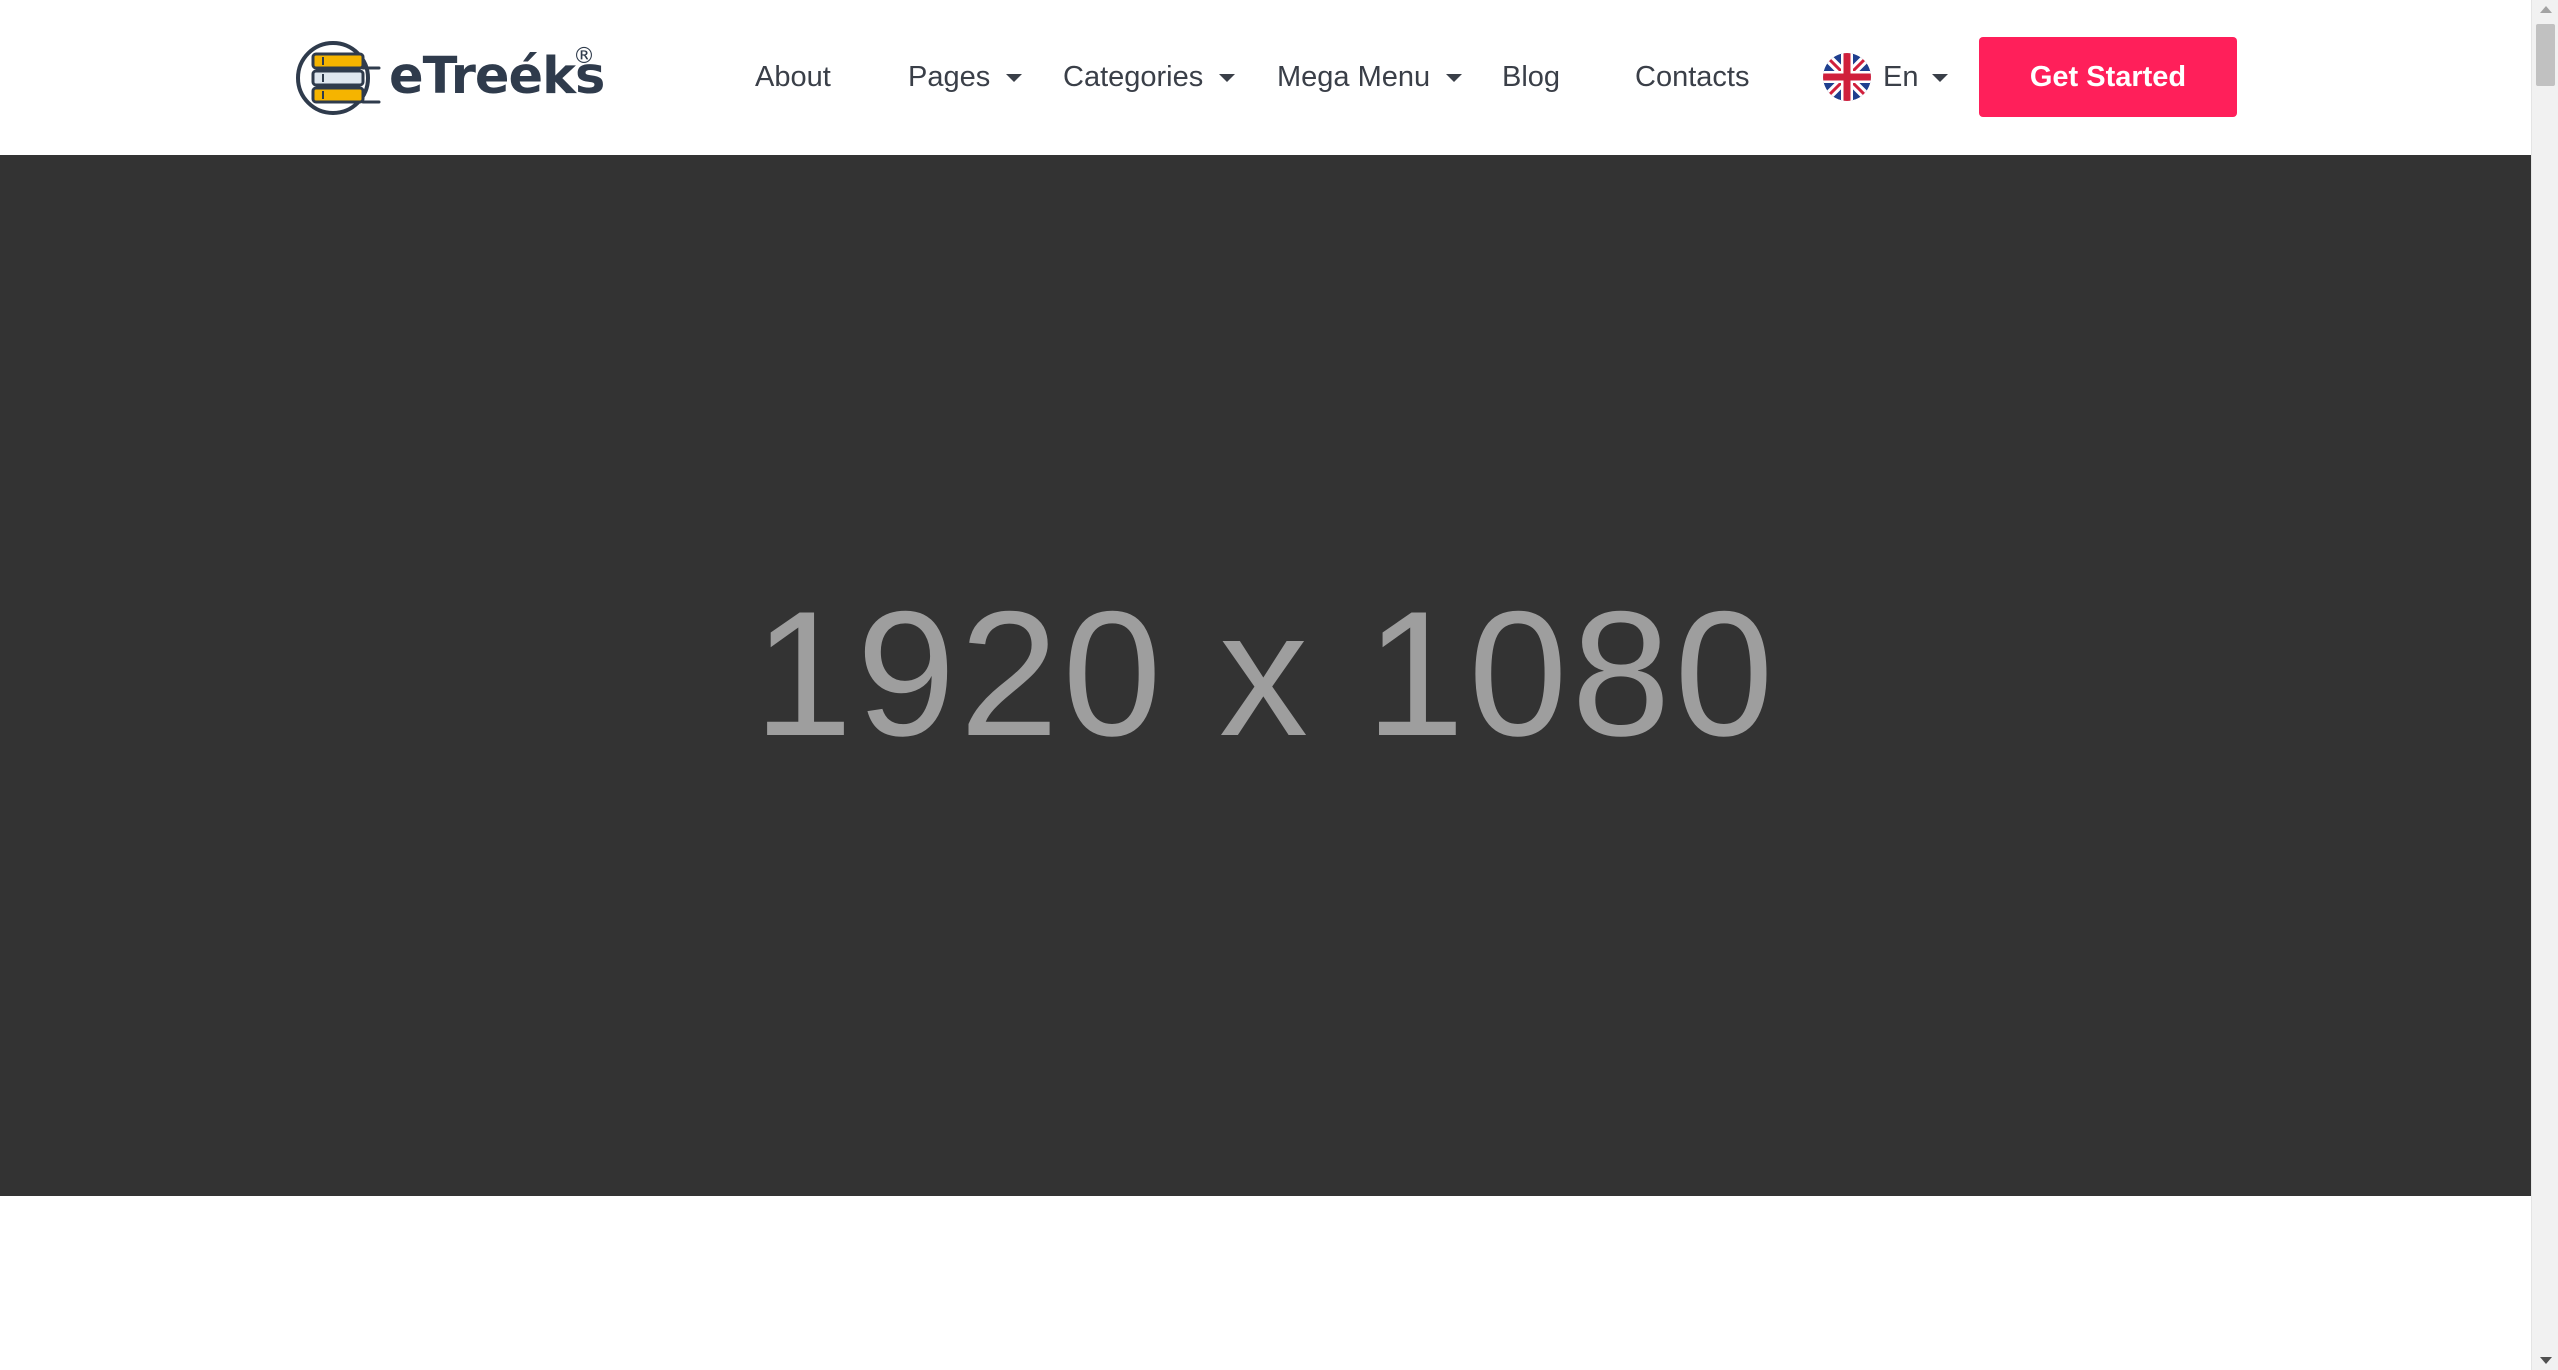 Image resolution: width=2558 pixels, height=1370 pixels. I want to click on scroll-down-arrow-icon, so click(2546, 1360).